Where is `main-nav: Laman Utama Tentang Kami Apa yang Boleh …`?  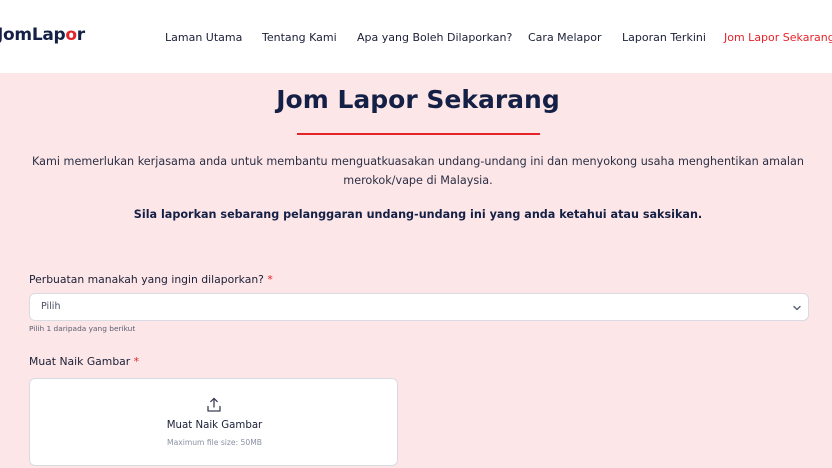 main-nav: Laman Utama Tentang Kami Apa yang Boleh … is located at coordinates (416, 38).